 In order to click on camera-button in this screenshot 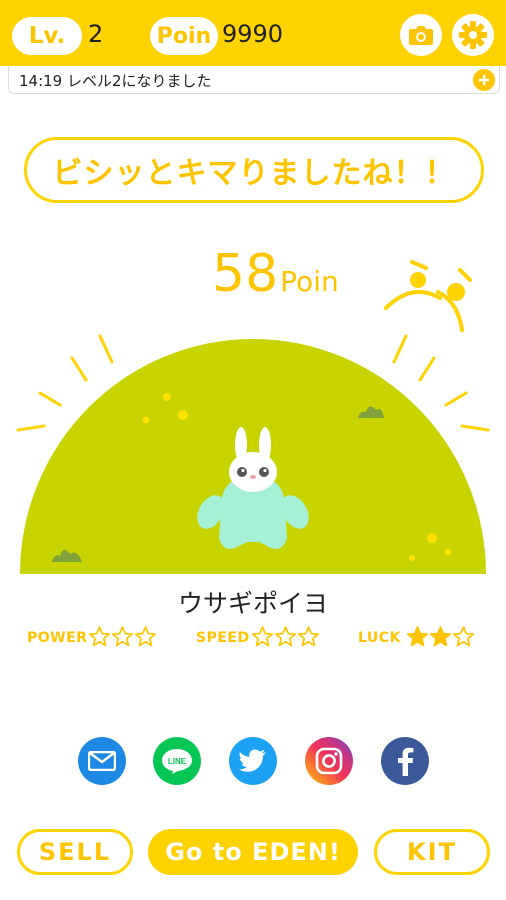, I will do `click(421, 35)`.